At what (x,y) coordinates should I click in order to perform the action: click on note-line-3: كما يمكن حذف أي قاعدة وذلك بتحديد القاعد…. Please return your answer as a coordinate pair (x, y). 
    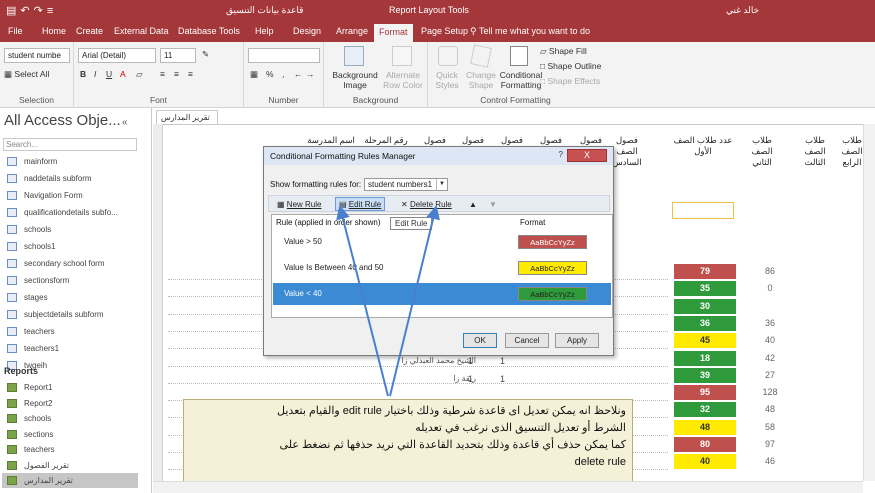
    Looking at the image, I should click on (452, 445).